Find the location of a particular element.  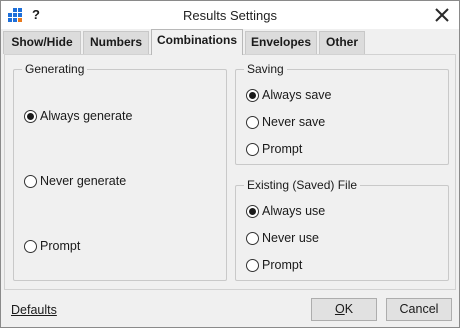

ok-mnemonic: O is located at coordinates (339, 309).